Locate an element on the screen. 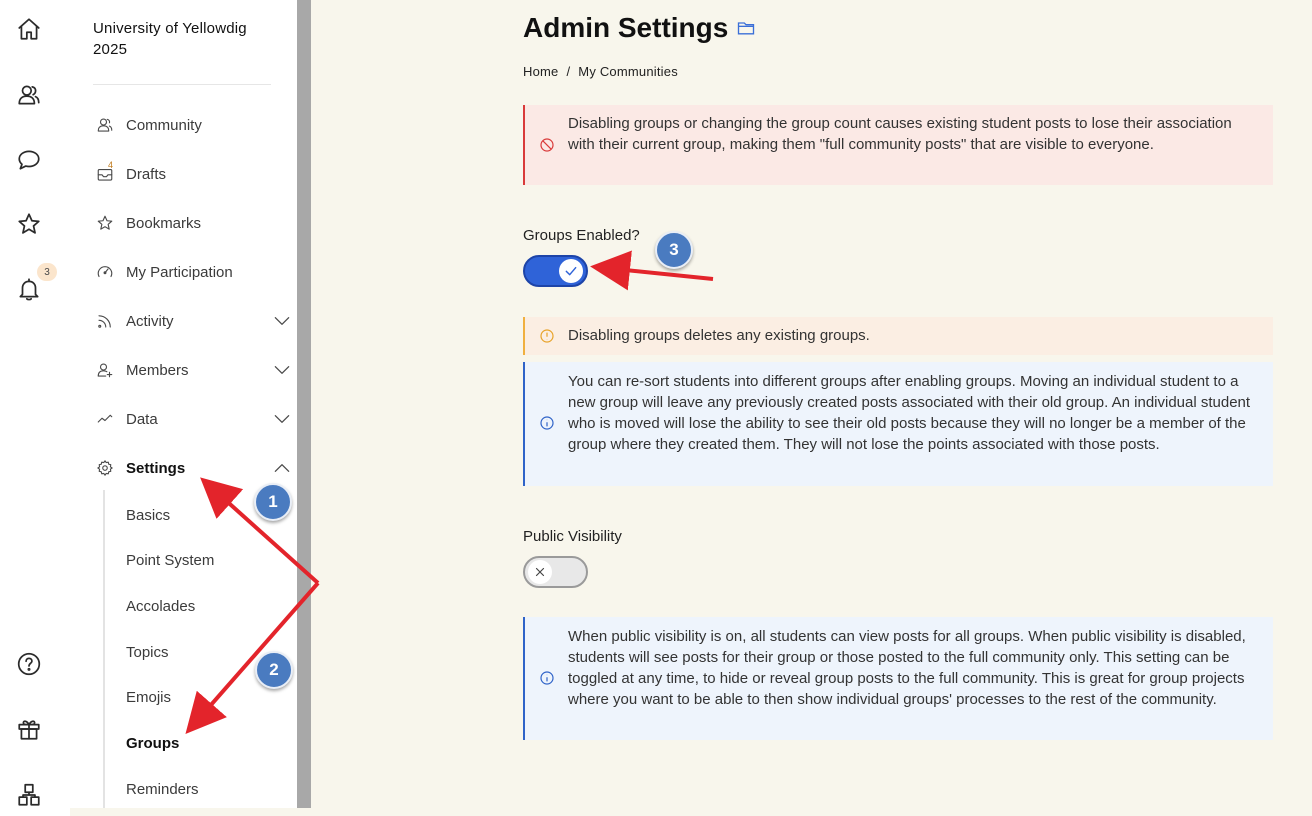  inbox-icon: 4 is located at coordinates (105, 172).